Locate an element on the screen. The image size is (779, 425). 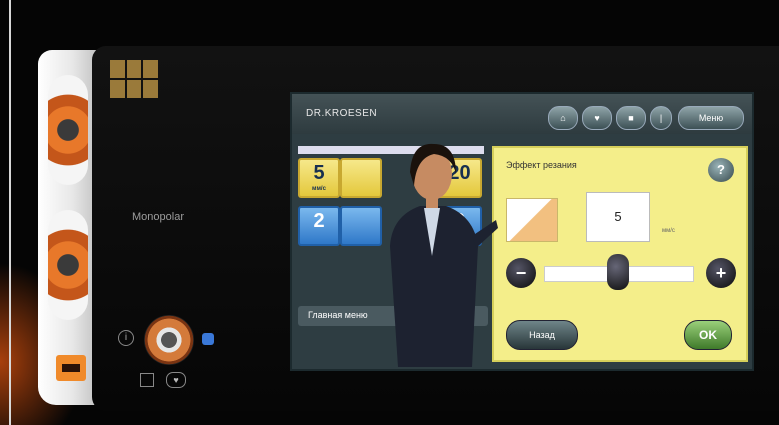
effect-value-display: 5 is located at coordinates (618, 217).